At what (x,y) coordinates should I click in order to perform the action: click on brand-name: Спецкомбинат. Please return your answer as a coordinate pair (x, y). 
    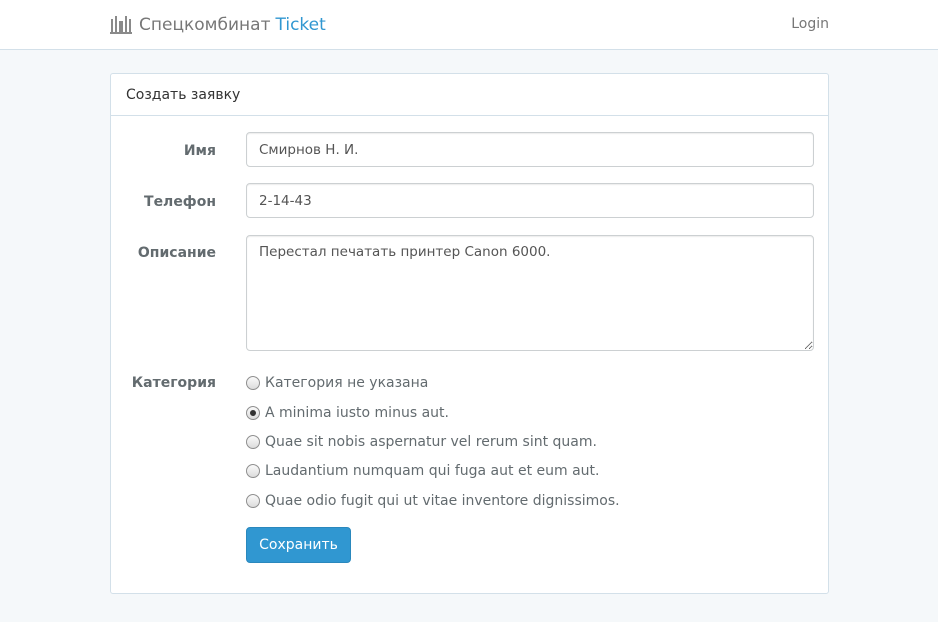
    Looking at the image, I should click on (205, 25).